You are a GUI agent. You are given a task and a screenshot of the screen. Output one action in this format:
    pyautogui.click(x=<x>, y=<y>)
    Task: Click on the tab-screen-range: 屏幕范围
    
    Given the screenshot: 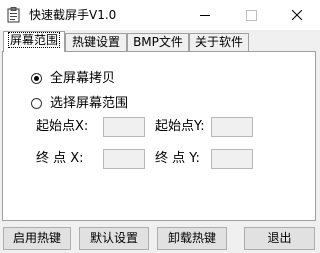 What is the action you would take?
    pyautogui.click(x=34, y=41)
    